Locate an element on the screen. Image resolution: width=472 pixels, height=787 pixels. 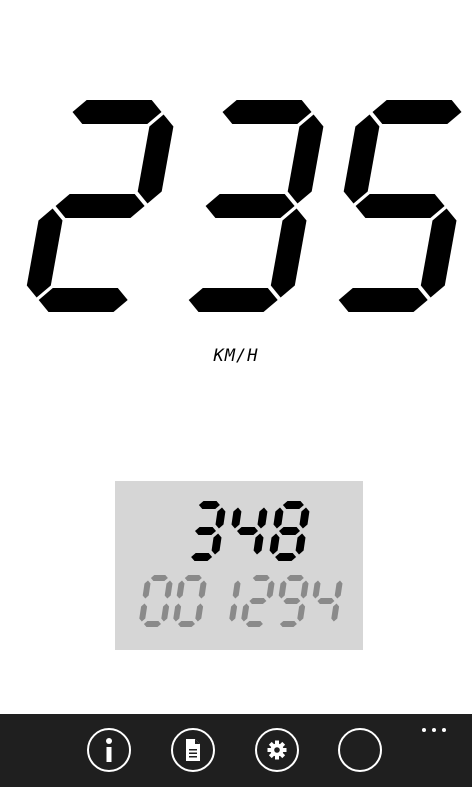
odometer-panel is located at coordinates (239, 565).